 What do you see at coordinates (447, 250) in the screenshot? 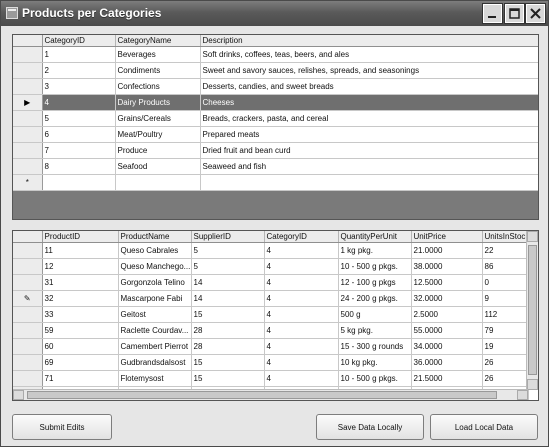
I see `table-cell: 21.0000` at bounding box center [447, 250].